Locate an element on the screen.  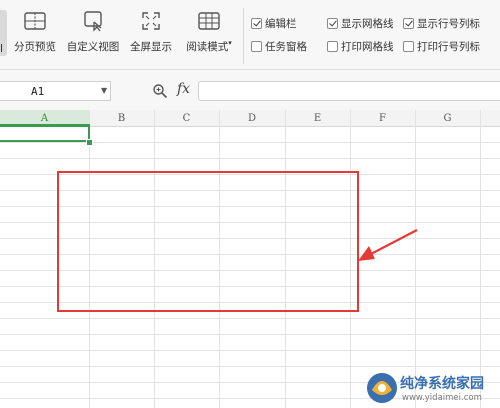
checkbox-label: 任务窗格 is located at coordinates (286, 46).